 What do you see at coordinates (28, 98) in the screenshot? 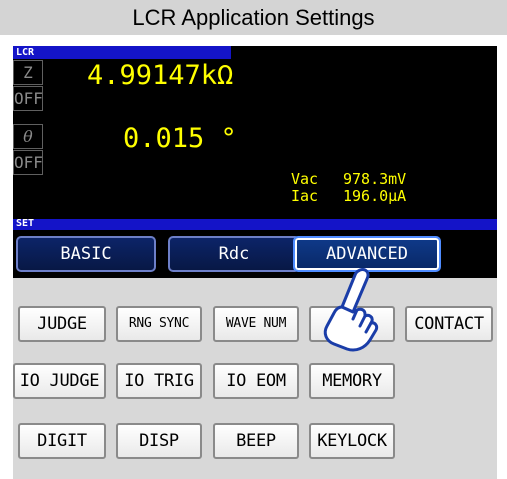
I see `param1-status-button: OFF` at bounding box center [28, 98].